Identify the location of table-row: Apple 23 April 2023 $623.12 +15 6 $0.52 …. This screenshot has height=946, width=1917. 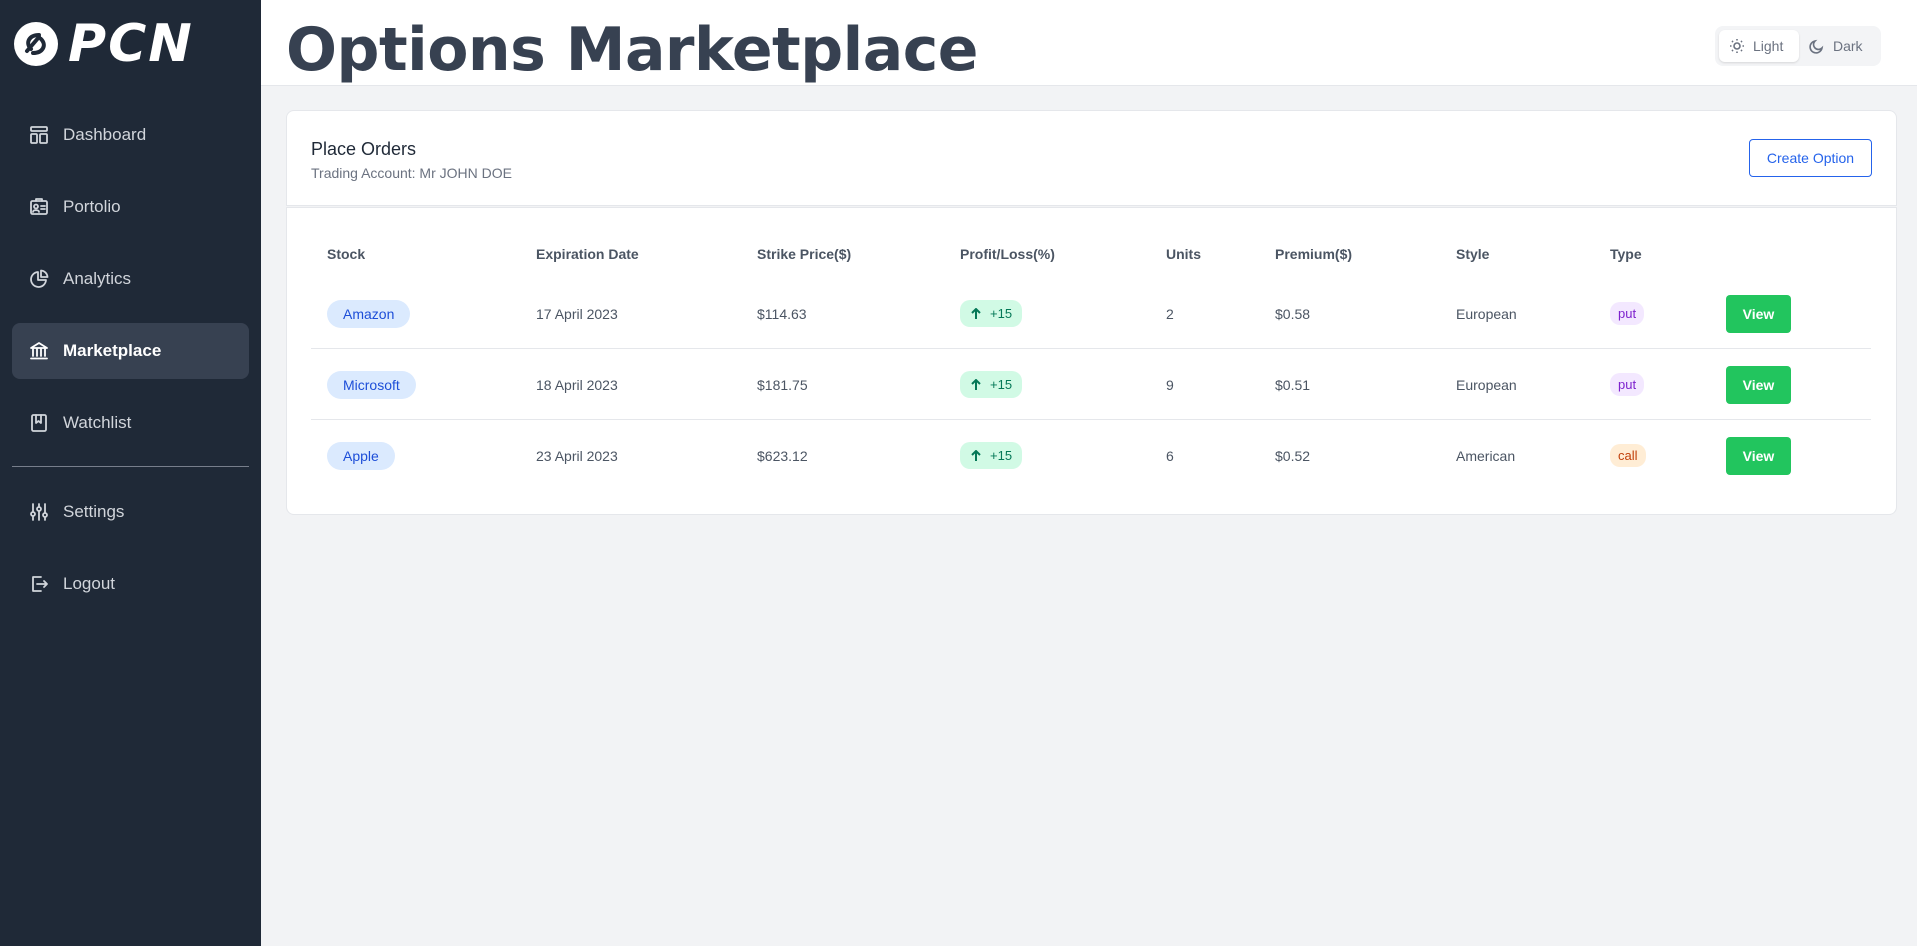
(1091, 455).